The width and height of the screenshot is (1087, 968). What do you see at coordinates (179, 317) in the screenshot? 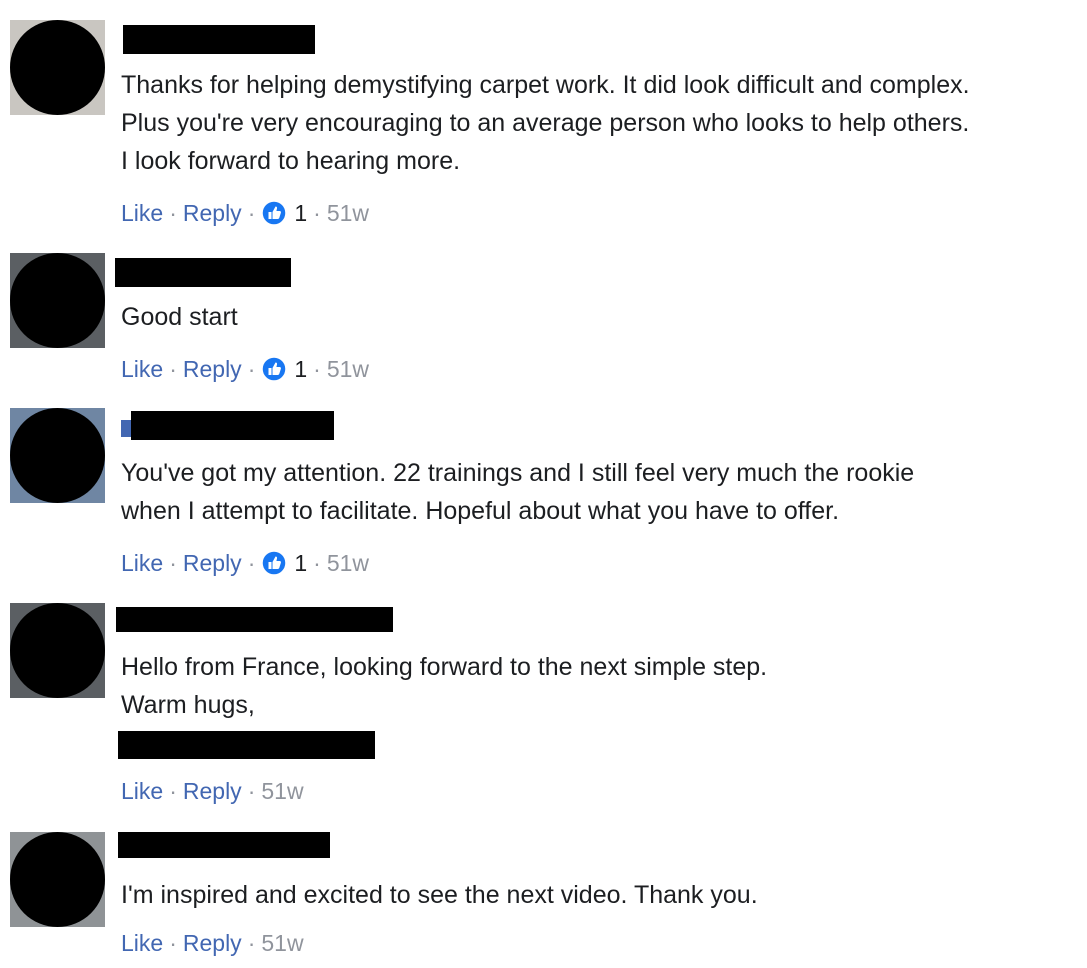
I see `comment-text: Good start` at bounding box center [179, 317].